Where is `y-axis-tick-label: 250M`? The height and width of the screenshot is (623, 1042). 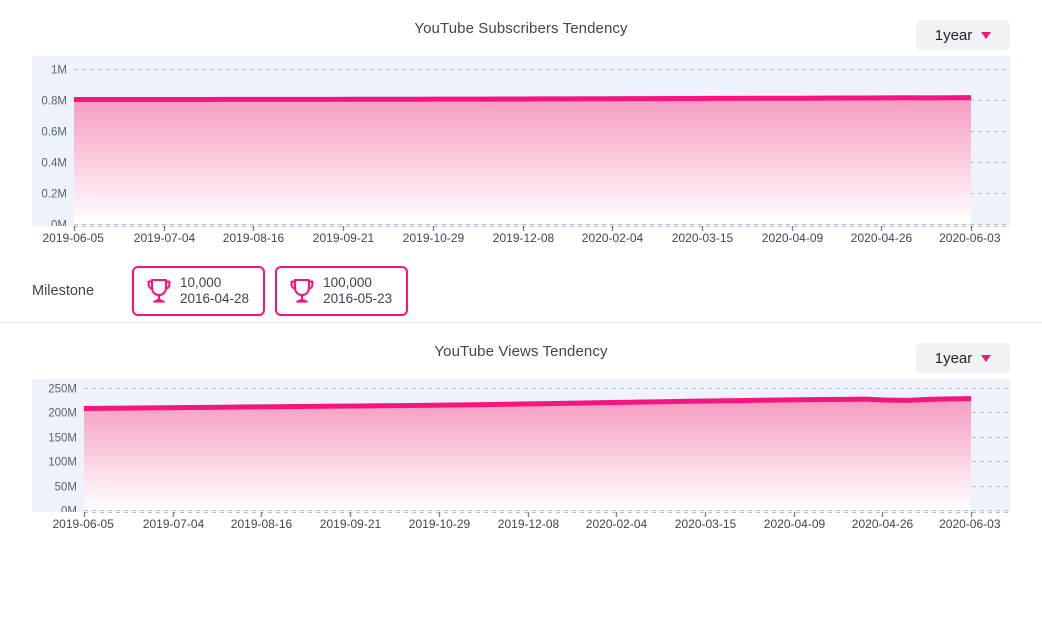
y-axis-tick-label: 250M is located at coordinates (62, 390).